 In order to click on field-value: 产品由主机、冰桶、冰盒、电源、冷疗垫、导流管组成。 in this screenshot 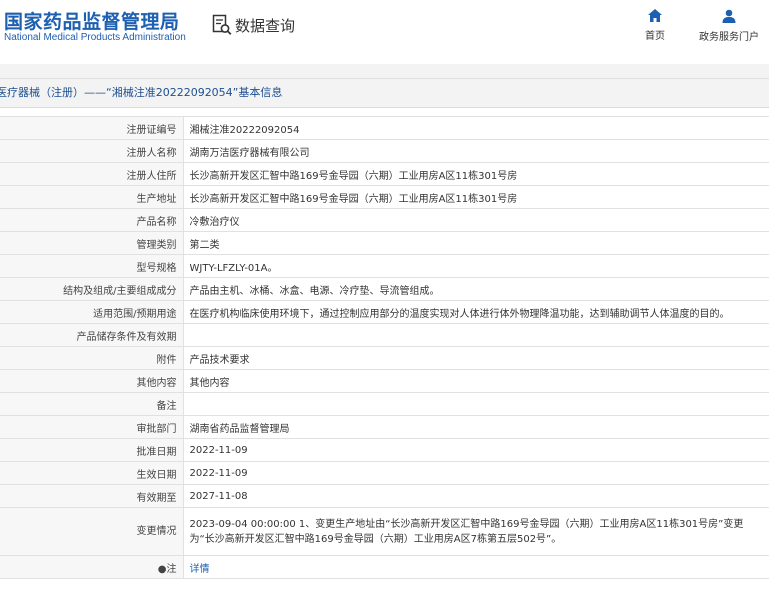, I will do `click(475, 289)`.